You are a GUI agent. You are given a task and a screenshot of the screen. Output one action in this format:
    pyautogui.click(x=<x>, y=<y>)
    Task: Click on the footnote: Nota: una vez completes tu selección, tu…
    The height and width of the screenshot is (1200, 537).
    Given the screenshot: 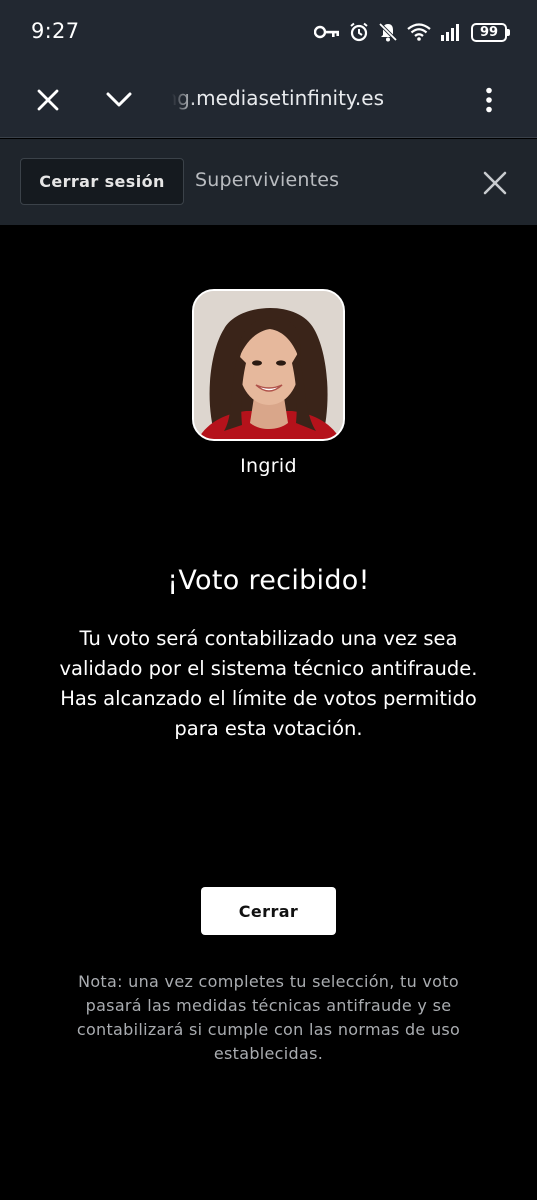 What is the action you would take?
    pyautogui.click(x=268, y=1017)
    